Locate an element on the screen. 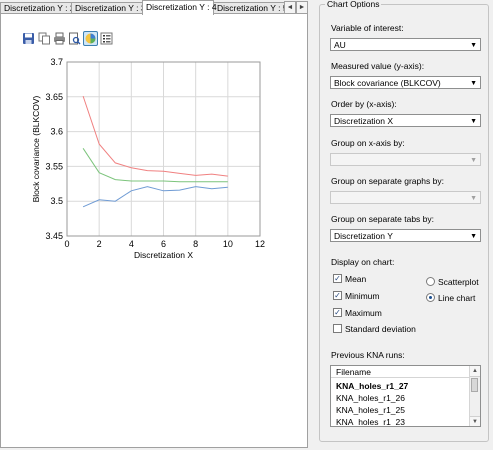 The image size is (493, 450). measured-value-select: Block covariance (BLKCOV) ▼ is located at coordinates (405, 82).